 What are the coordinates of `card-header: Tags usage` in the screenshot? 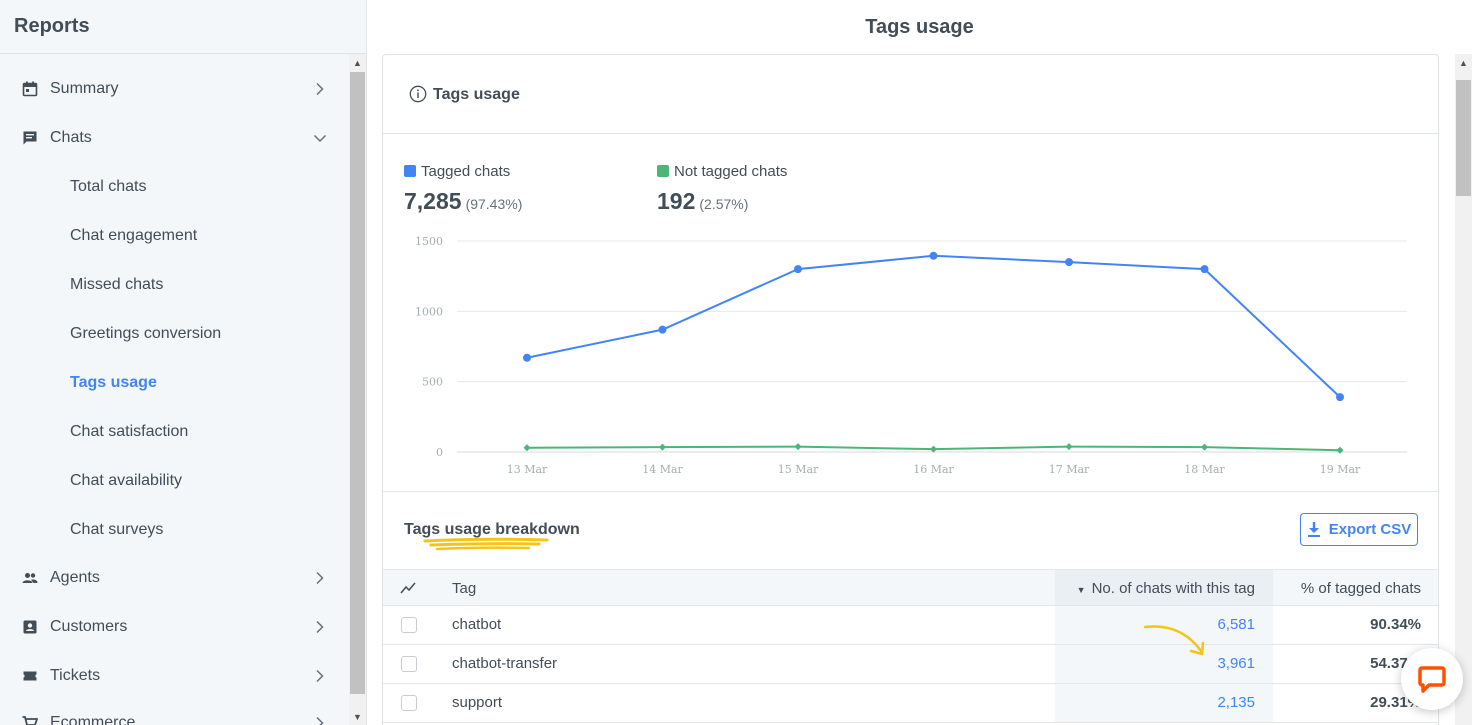 It's located at (910, 94).